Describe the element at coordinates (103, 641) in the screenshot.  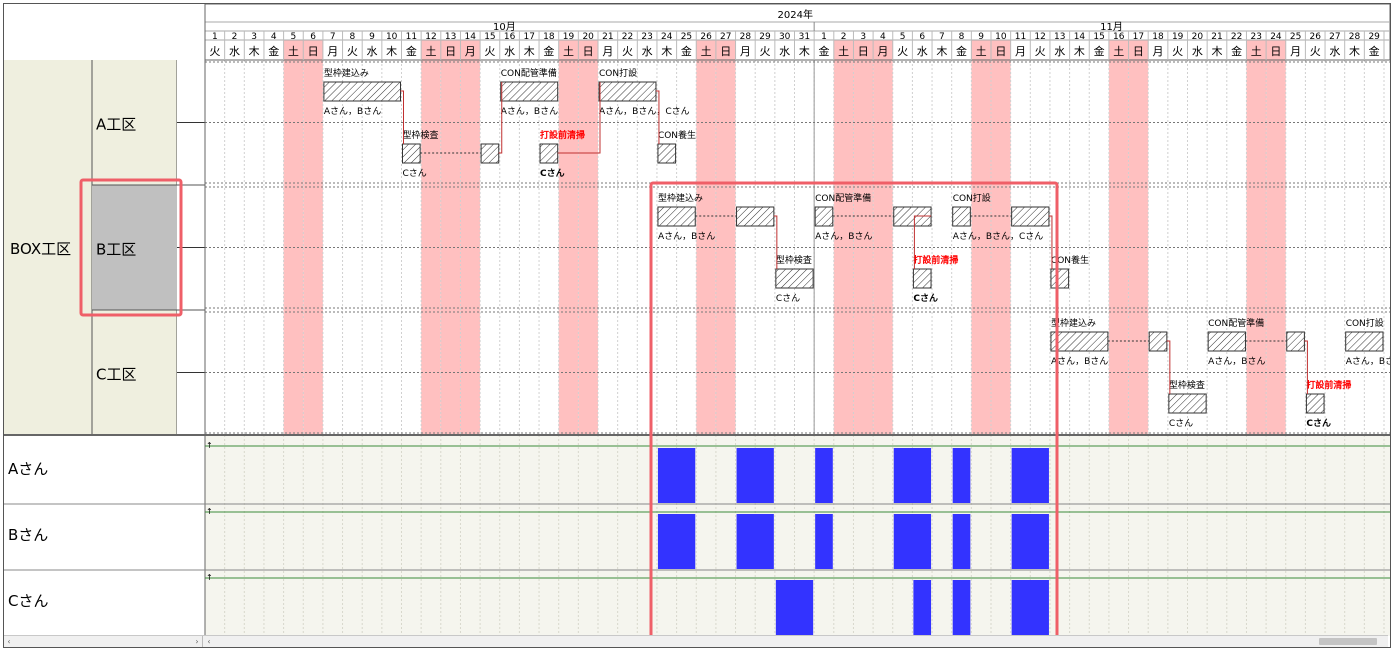
I see `left-pane-scrollbar: ‹ ›` at that location.